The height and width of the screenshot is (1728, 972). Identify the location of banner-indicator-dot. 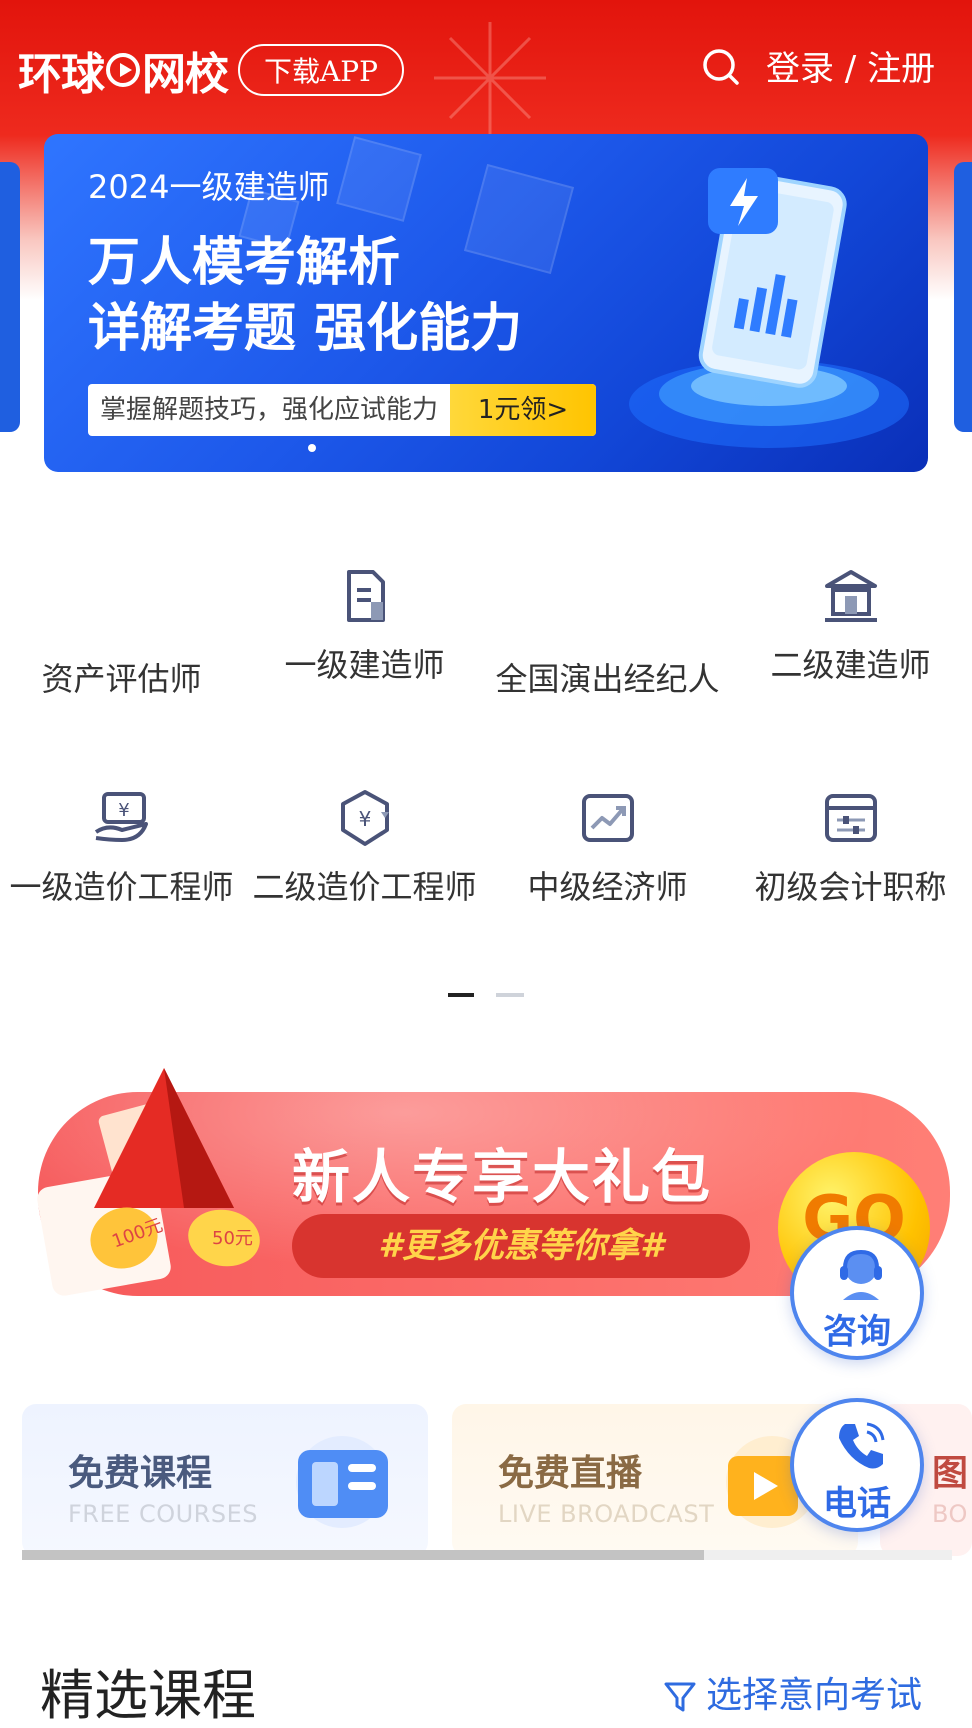
(312, 448).